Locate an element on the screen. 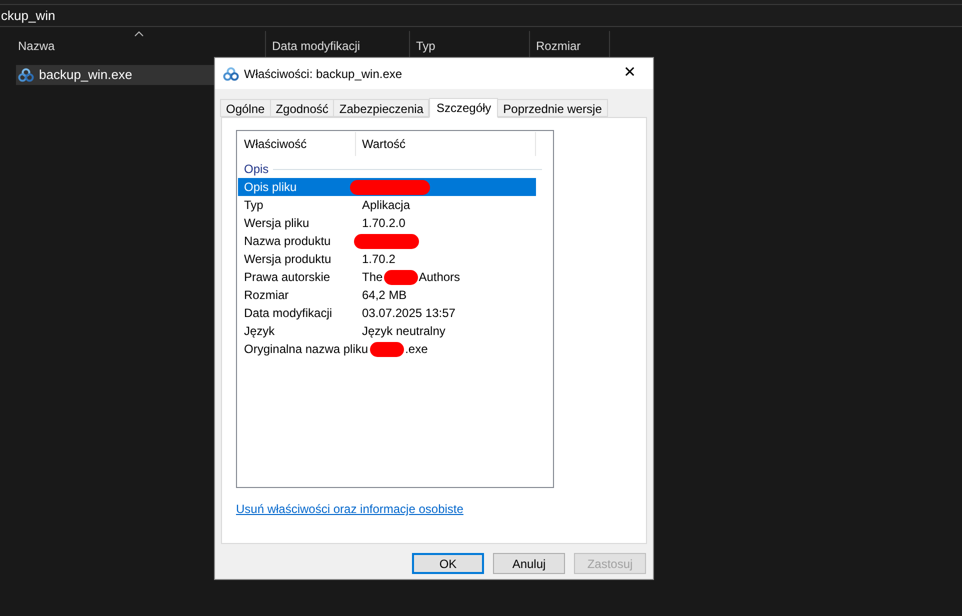 The height and width of the screenshot is (616, 962). tab: Zabezpieczenia is located at coordinates (381, 108).